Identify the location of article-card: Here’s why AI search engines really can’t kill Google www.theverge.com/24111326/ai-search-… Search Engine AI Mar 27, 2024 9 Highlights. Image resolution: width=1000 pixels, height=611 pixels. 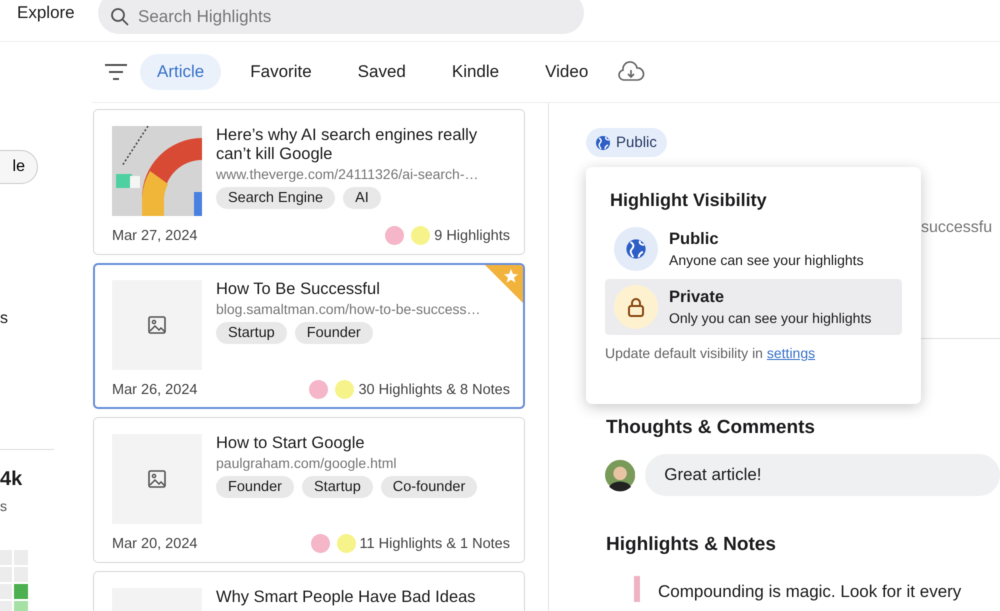
(309, 182).